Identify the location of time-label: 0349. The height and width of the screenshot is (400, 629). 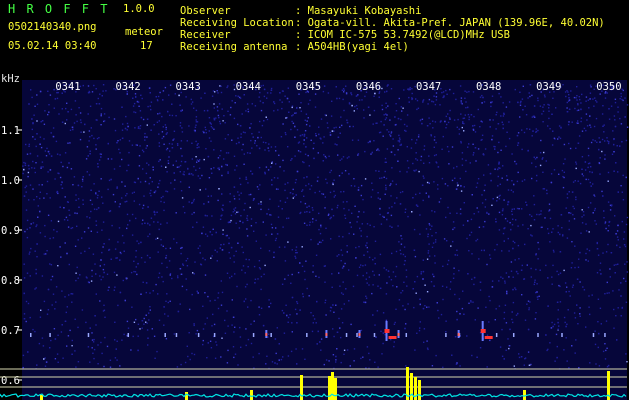
(548, 87).